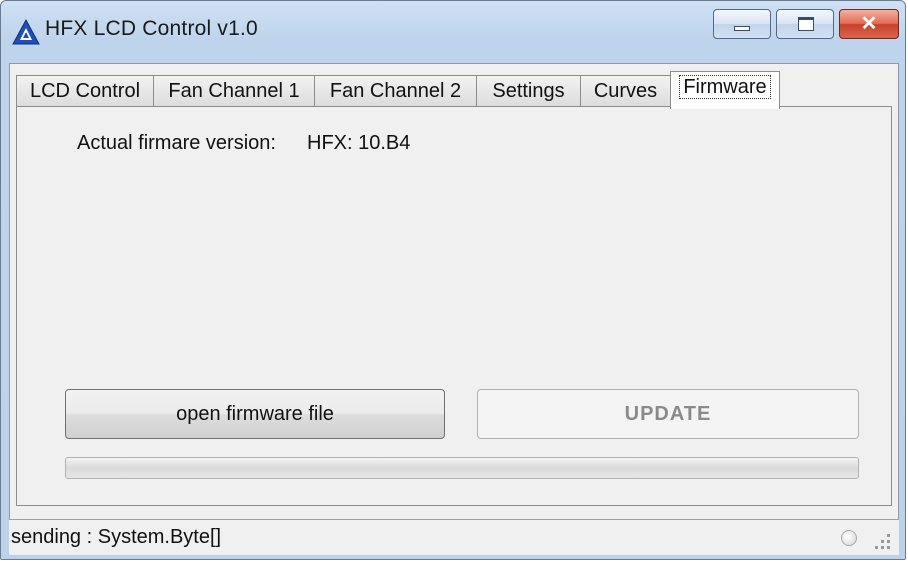 Image resolution: width=908 pixels, height=562 pixels. I want to click on tab-lcd-control: LCD Control, so click(85, 91).